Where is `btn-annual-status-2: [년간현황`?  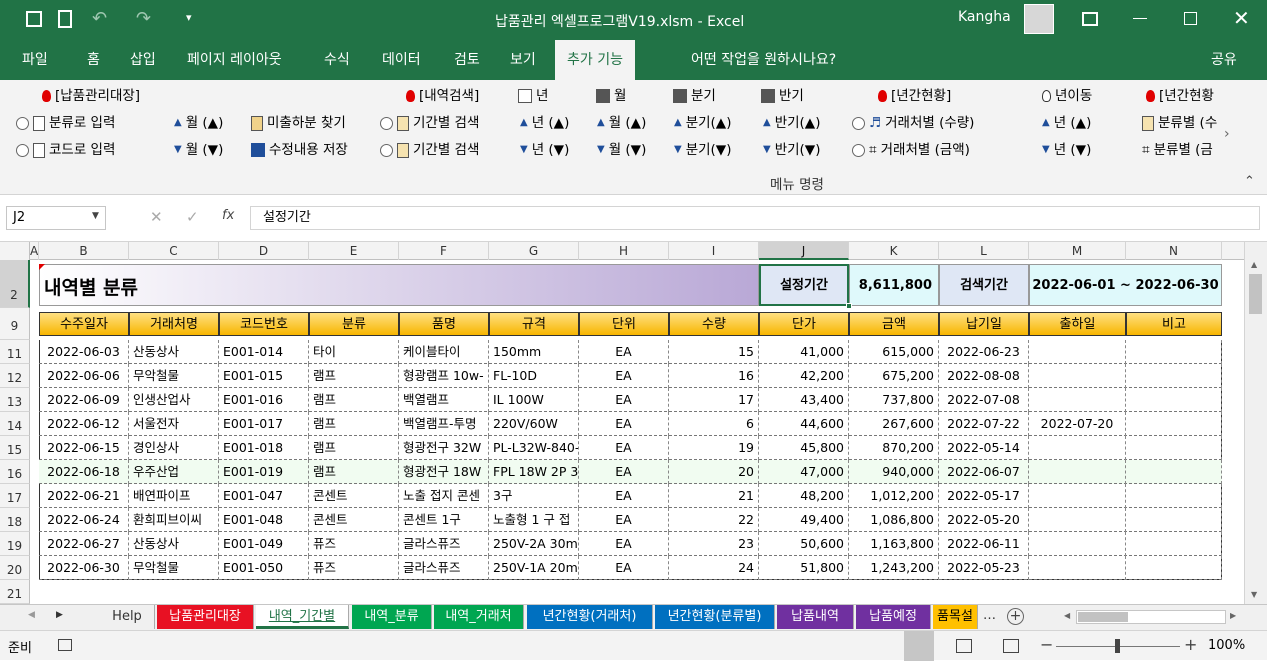
btn-annual-status-2: [년간현황 is located at coordinates (1199, 96).